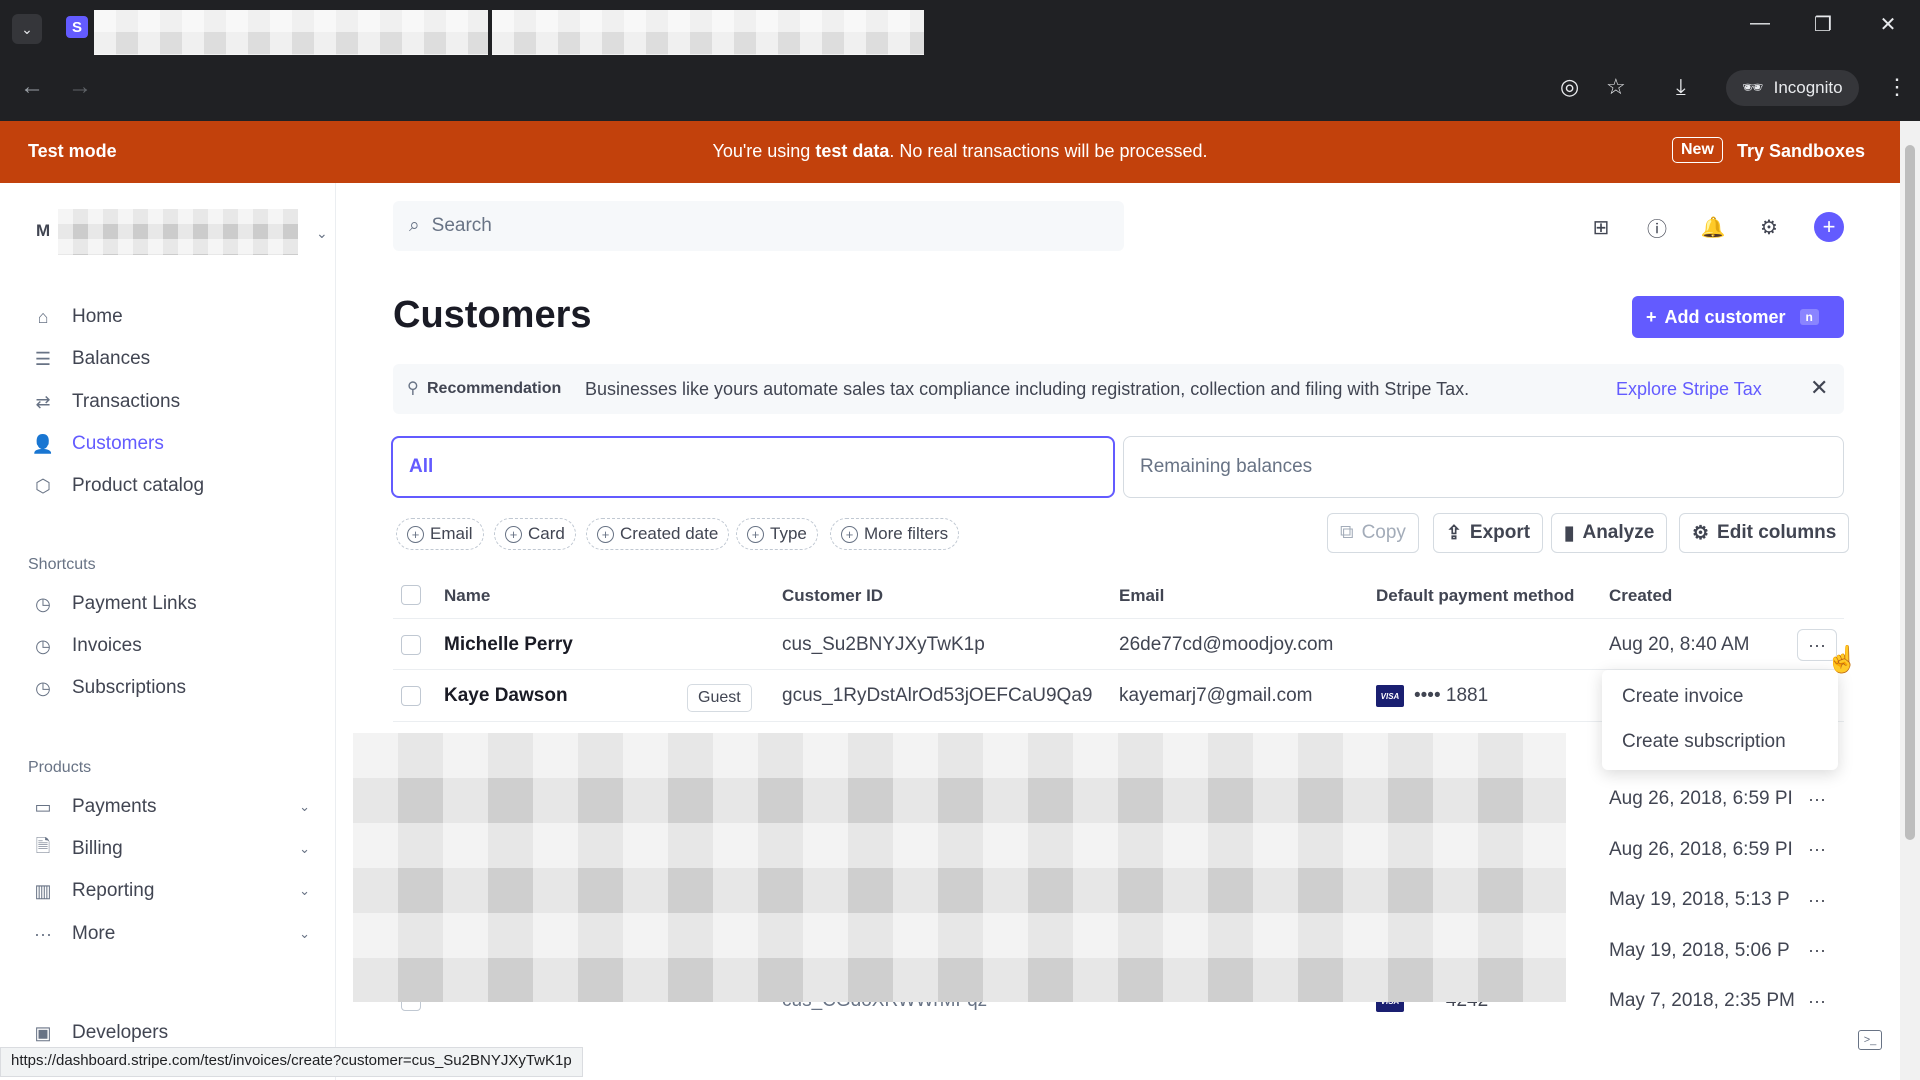  Describe the element at coordinates (1738, 317) in the screenshot. I see `add-customer-button: + Add customer n` at that location.